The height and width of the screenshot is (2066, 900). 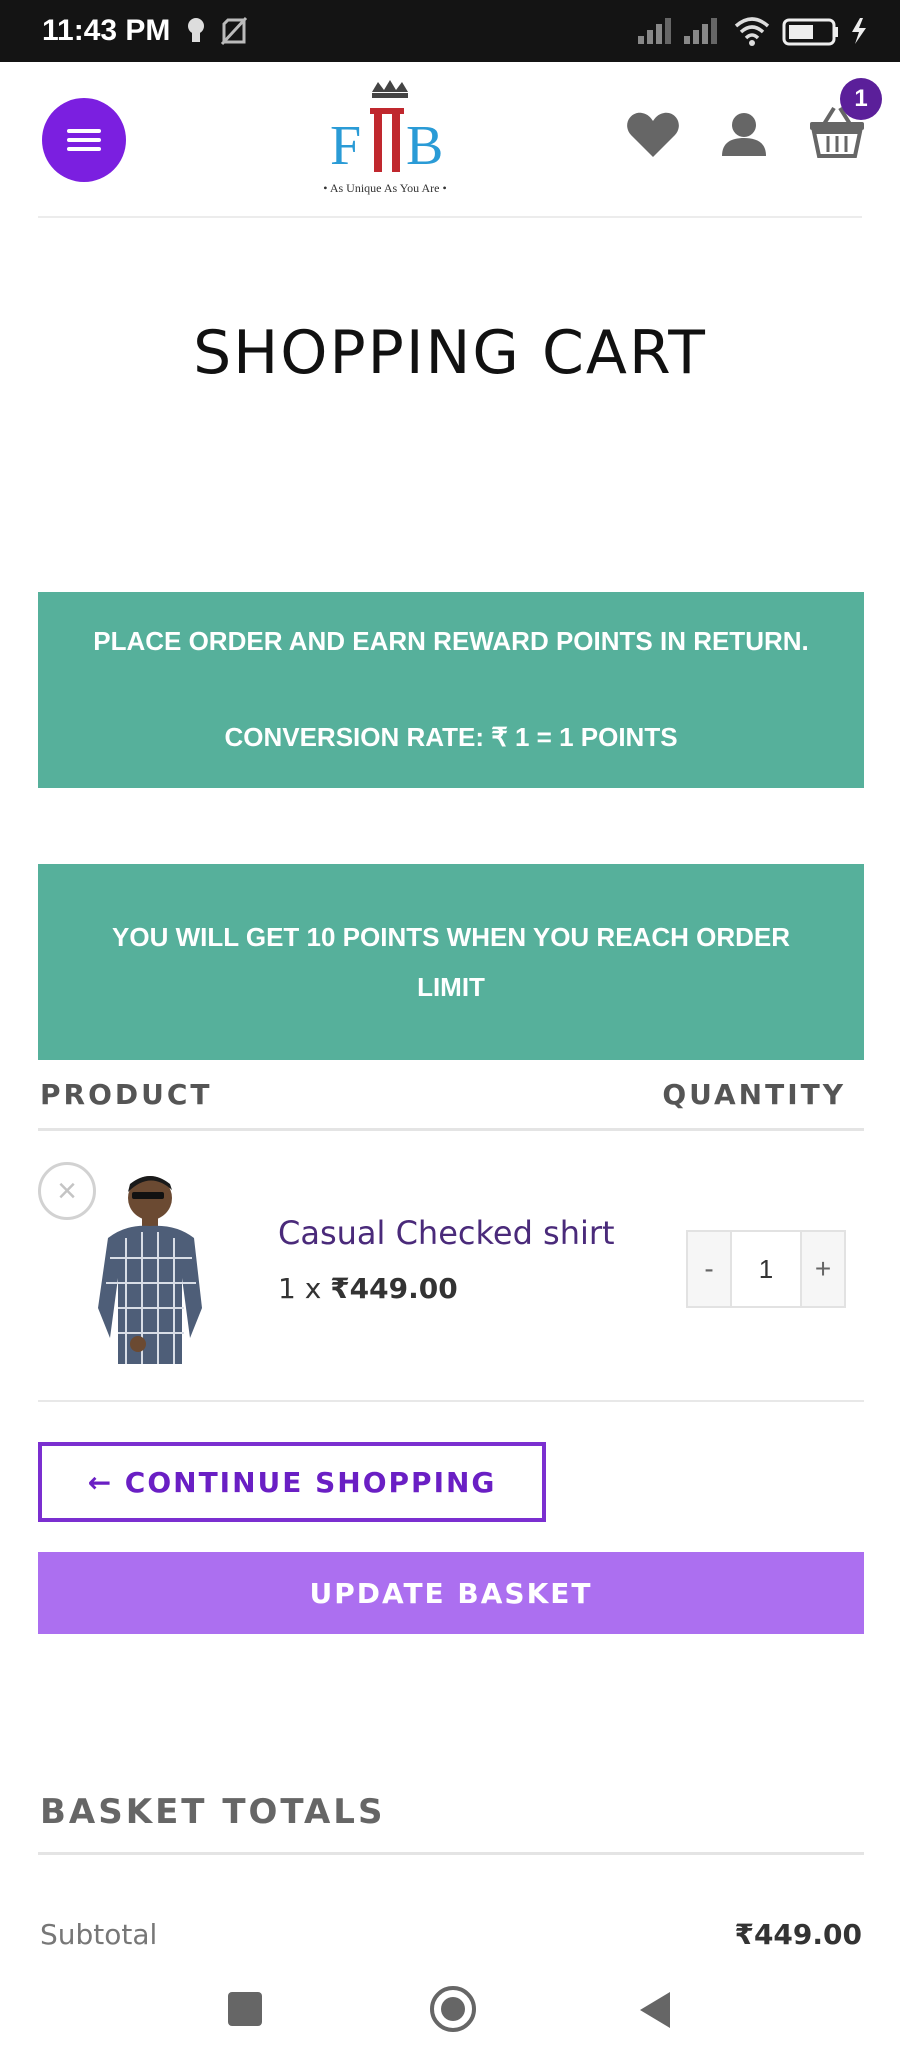 What do you see at coordinates (450, 353) in the screenshot?
I see `page-title: SHOPPING CART` at bounding box center [450, 353].